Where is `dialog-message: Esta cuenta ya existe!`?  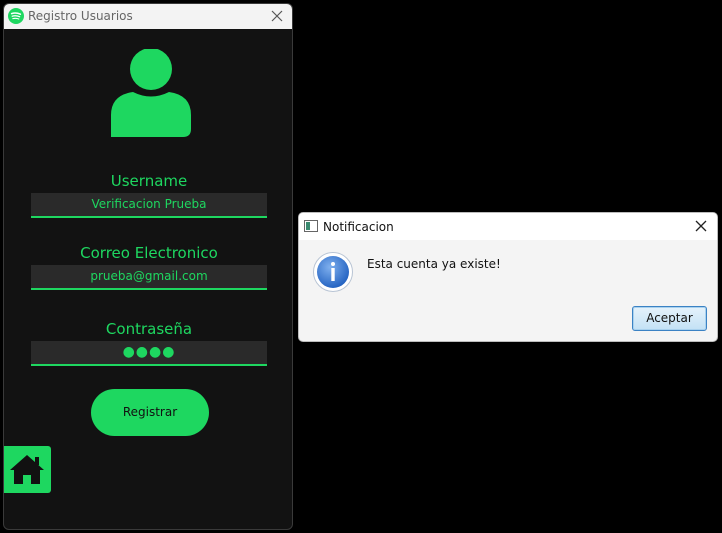
dialog-message: Esta cuenta ya existe! is located at coordinates (434, 264).